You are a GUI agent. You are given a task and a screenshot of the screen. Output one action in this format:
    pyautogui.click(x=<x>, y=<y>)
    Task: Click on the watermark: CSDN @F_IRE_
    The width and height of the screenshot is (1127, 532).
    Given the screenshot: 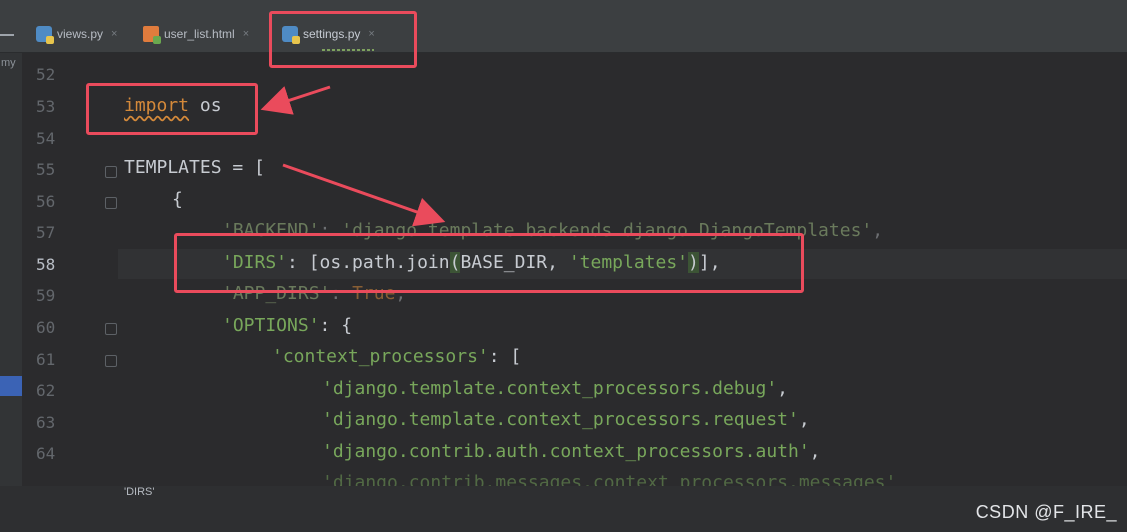 What is the action you would take?
    pyautogui.click(x=1046, y=512)
    